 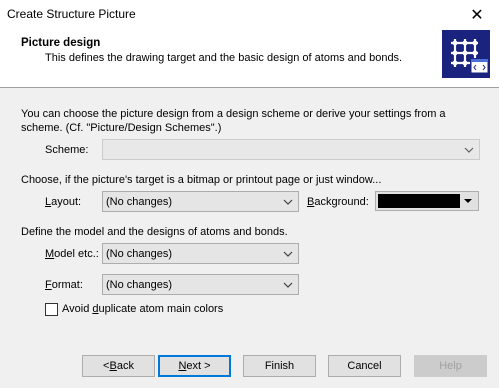 I want to click on avoid-duplicate-colors-checkbox, so click(x=51, y=309).